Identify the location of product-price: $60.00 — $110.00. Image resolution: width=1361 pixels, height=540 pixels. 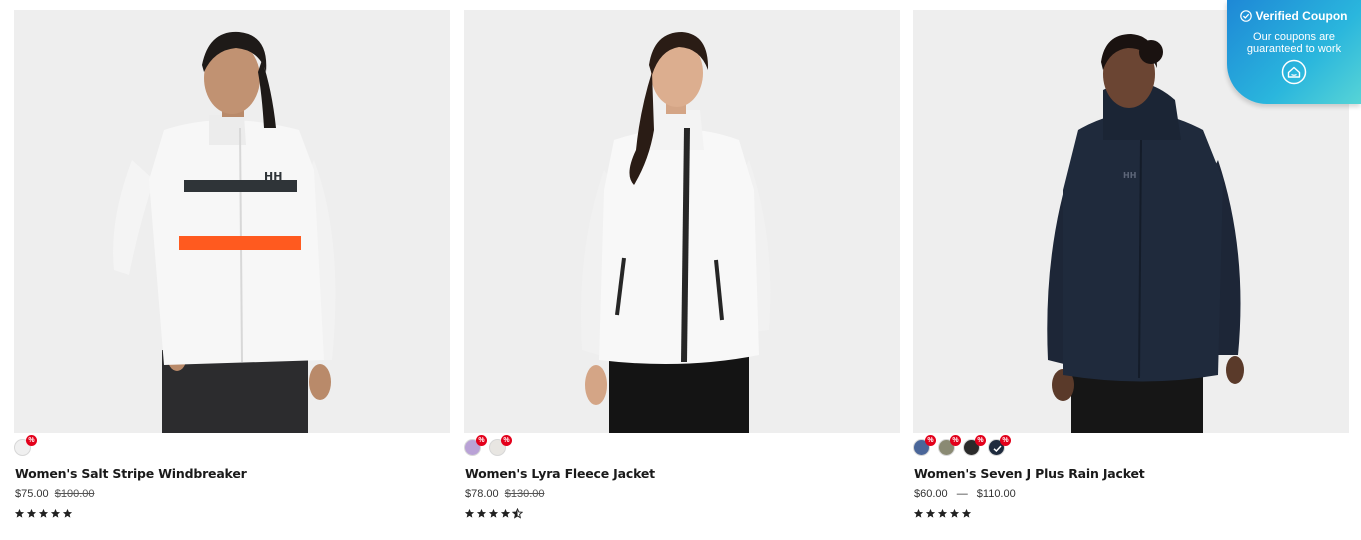
(1131, 494).